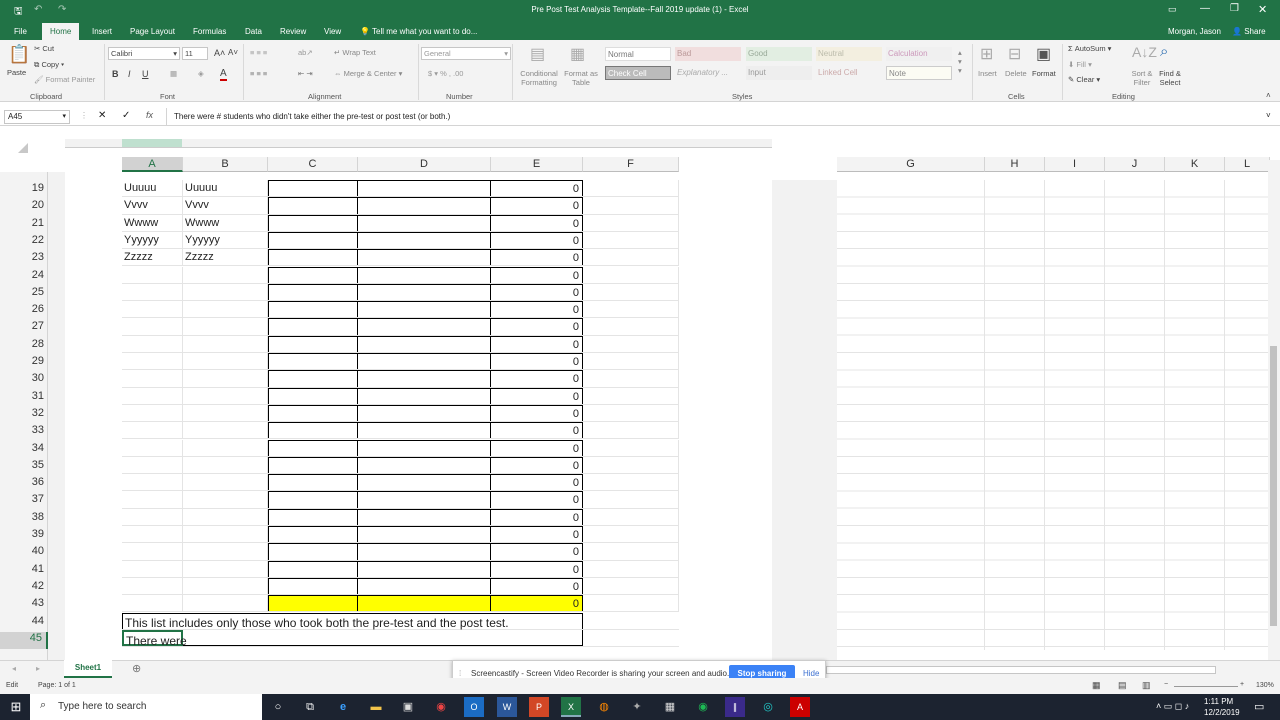 Image resolution: width=1280 pixels, height=720 pixels. Describe the element at coordinates (149, 115) in the screenshot. I see `insert-function-icon: fx` at that location.